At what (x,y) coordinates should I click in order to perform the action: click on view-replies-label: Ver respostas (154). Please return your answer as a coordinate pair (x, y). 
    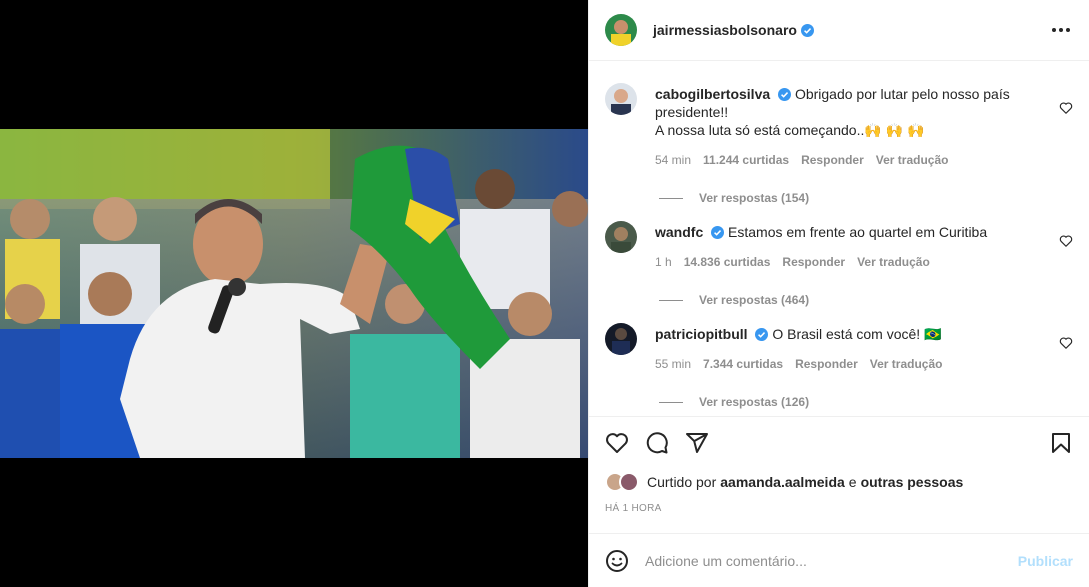
    Looking at the image, I should click on (754, 198).